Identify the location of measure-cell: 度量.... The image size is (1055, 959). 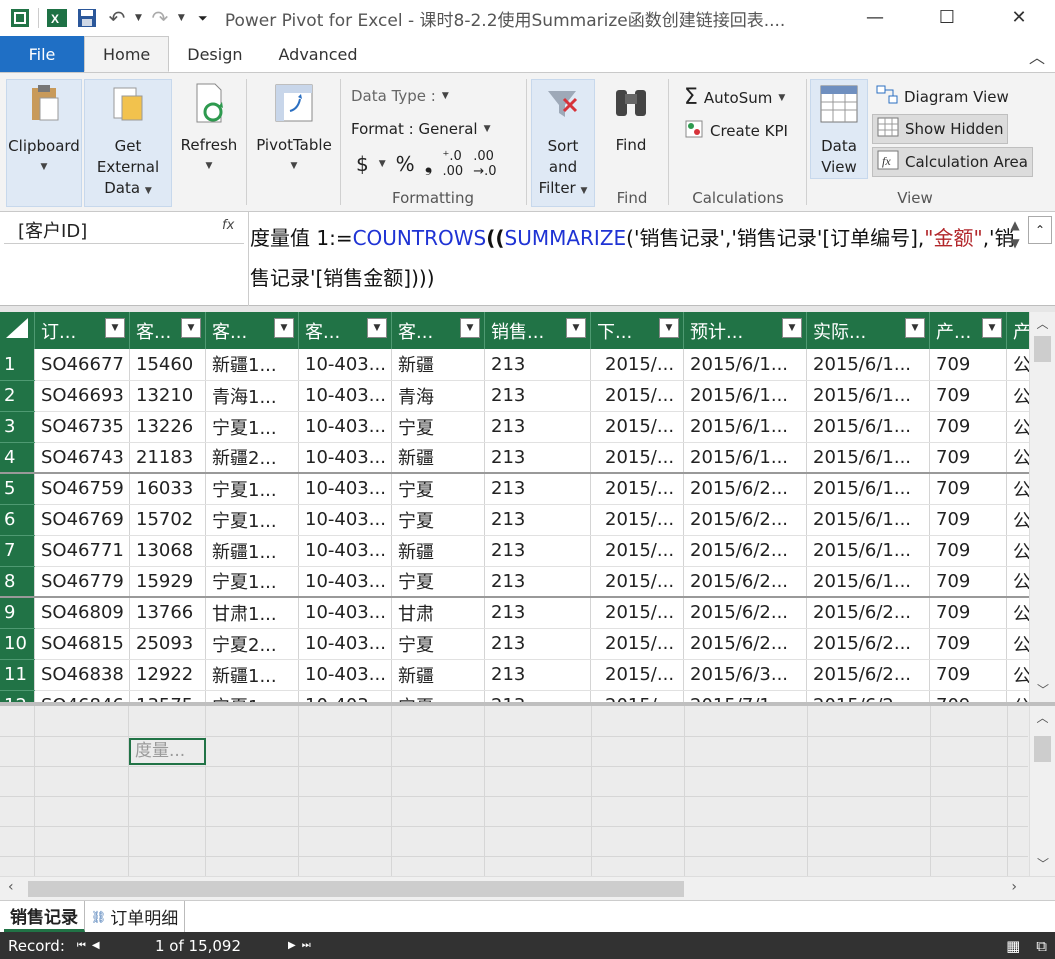
(167, 751).